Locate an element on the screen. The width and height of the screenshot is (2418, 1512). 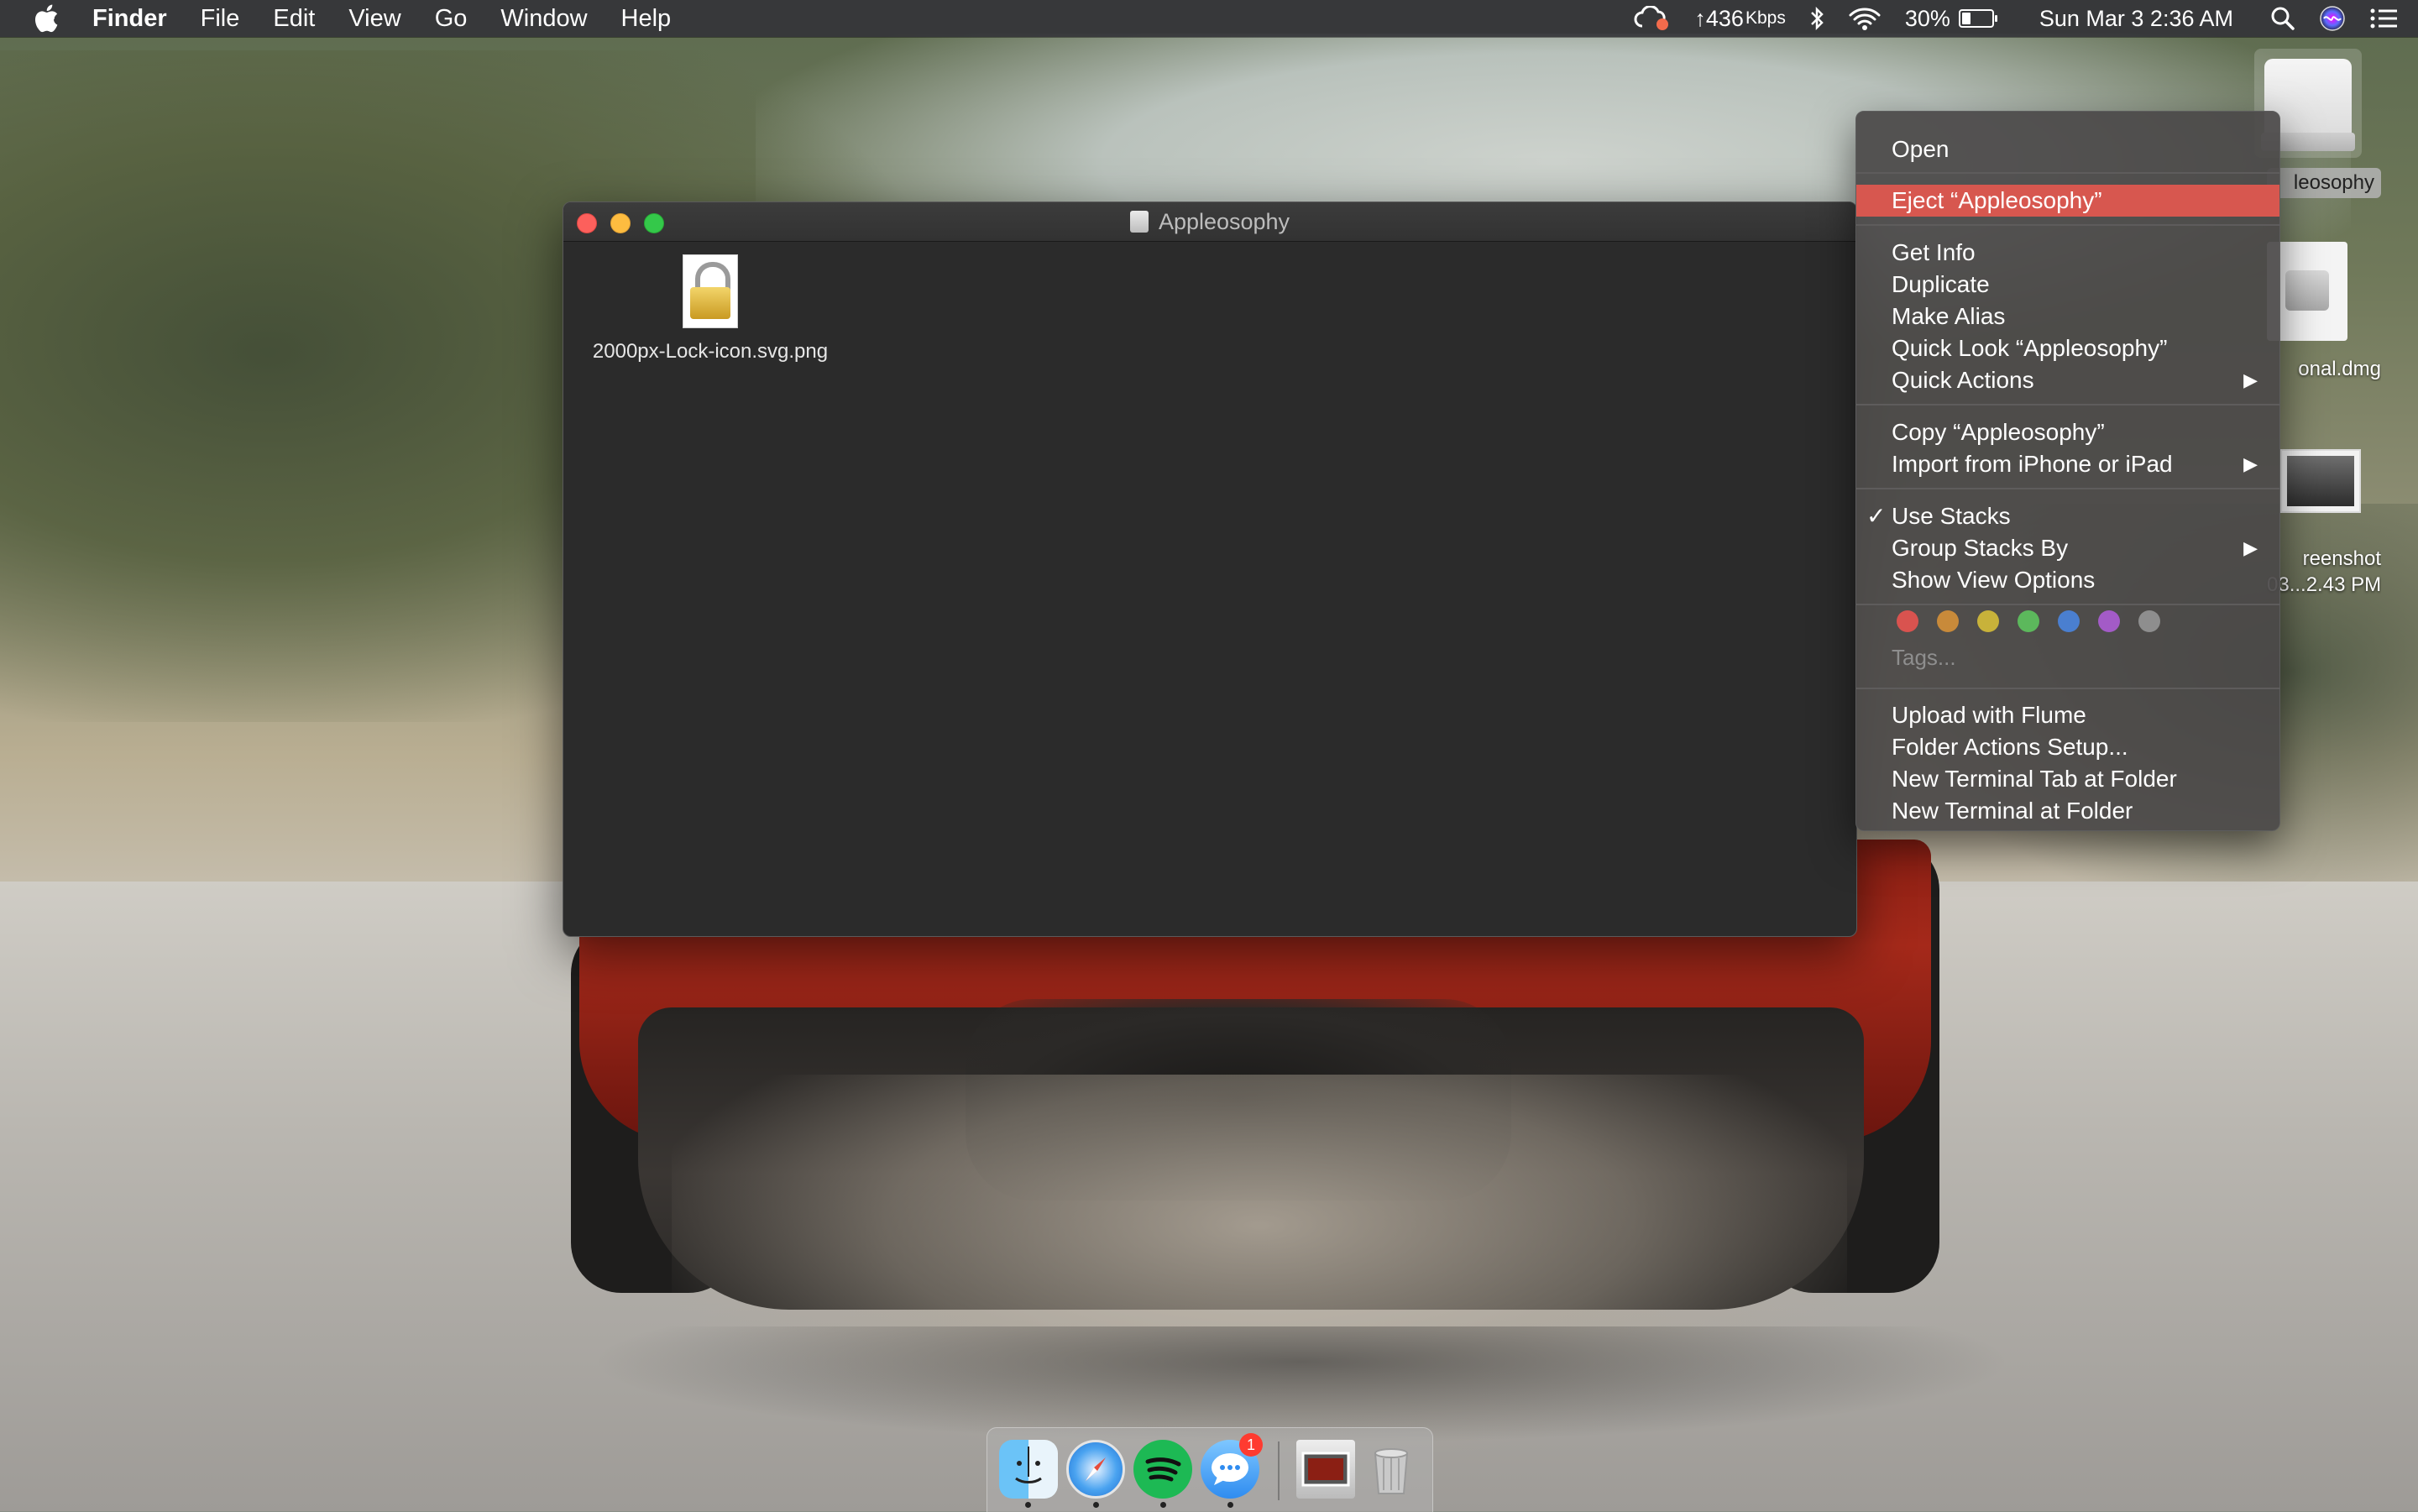
menu-item-open: Open is located at coordinates (2067, 149).